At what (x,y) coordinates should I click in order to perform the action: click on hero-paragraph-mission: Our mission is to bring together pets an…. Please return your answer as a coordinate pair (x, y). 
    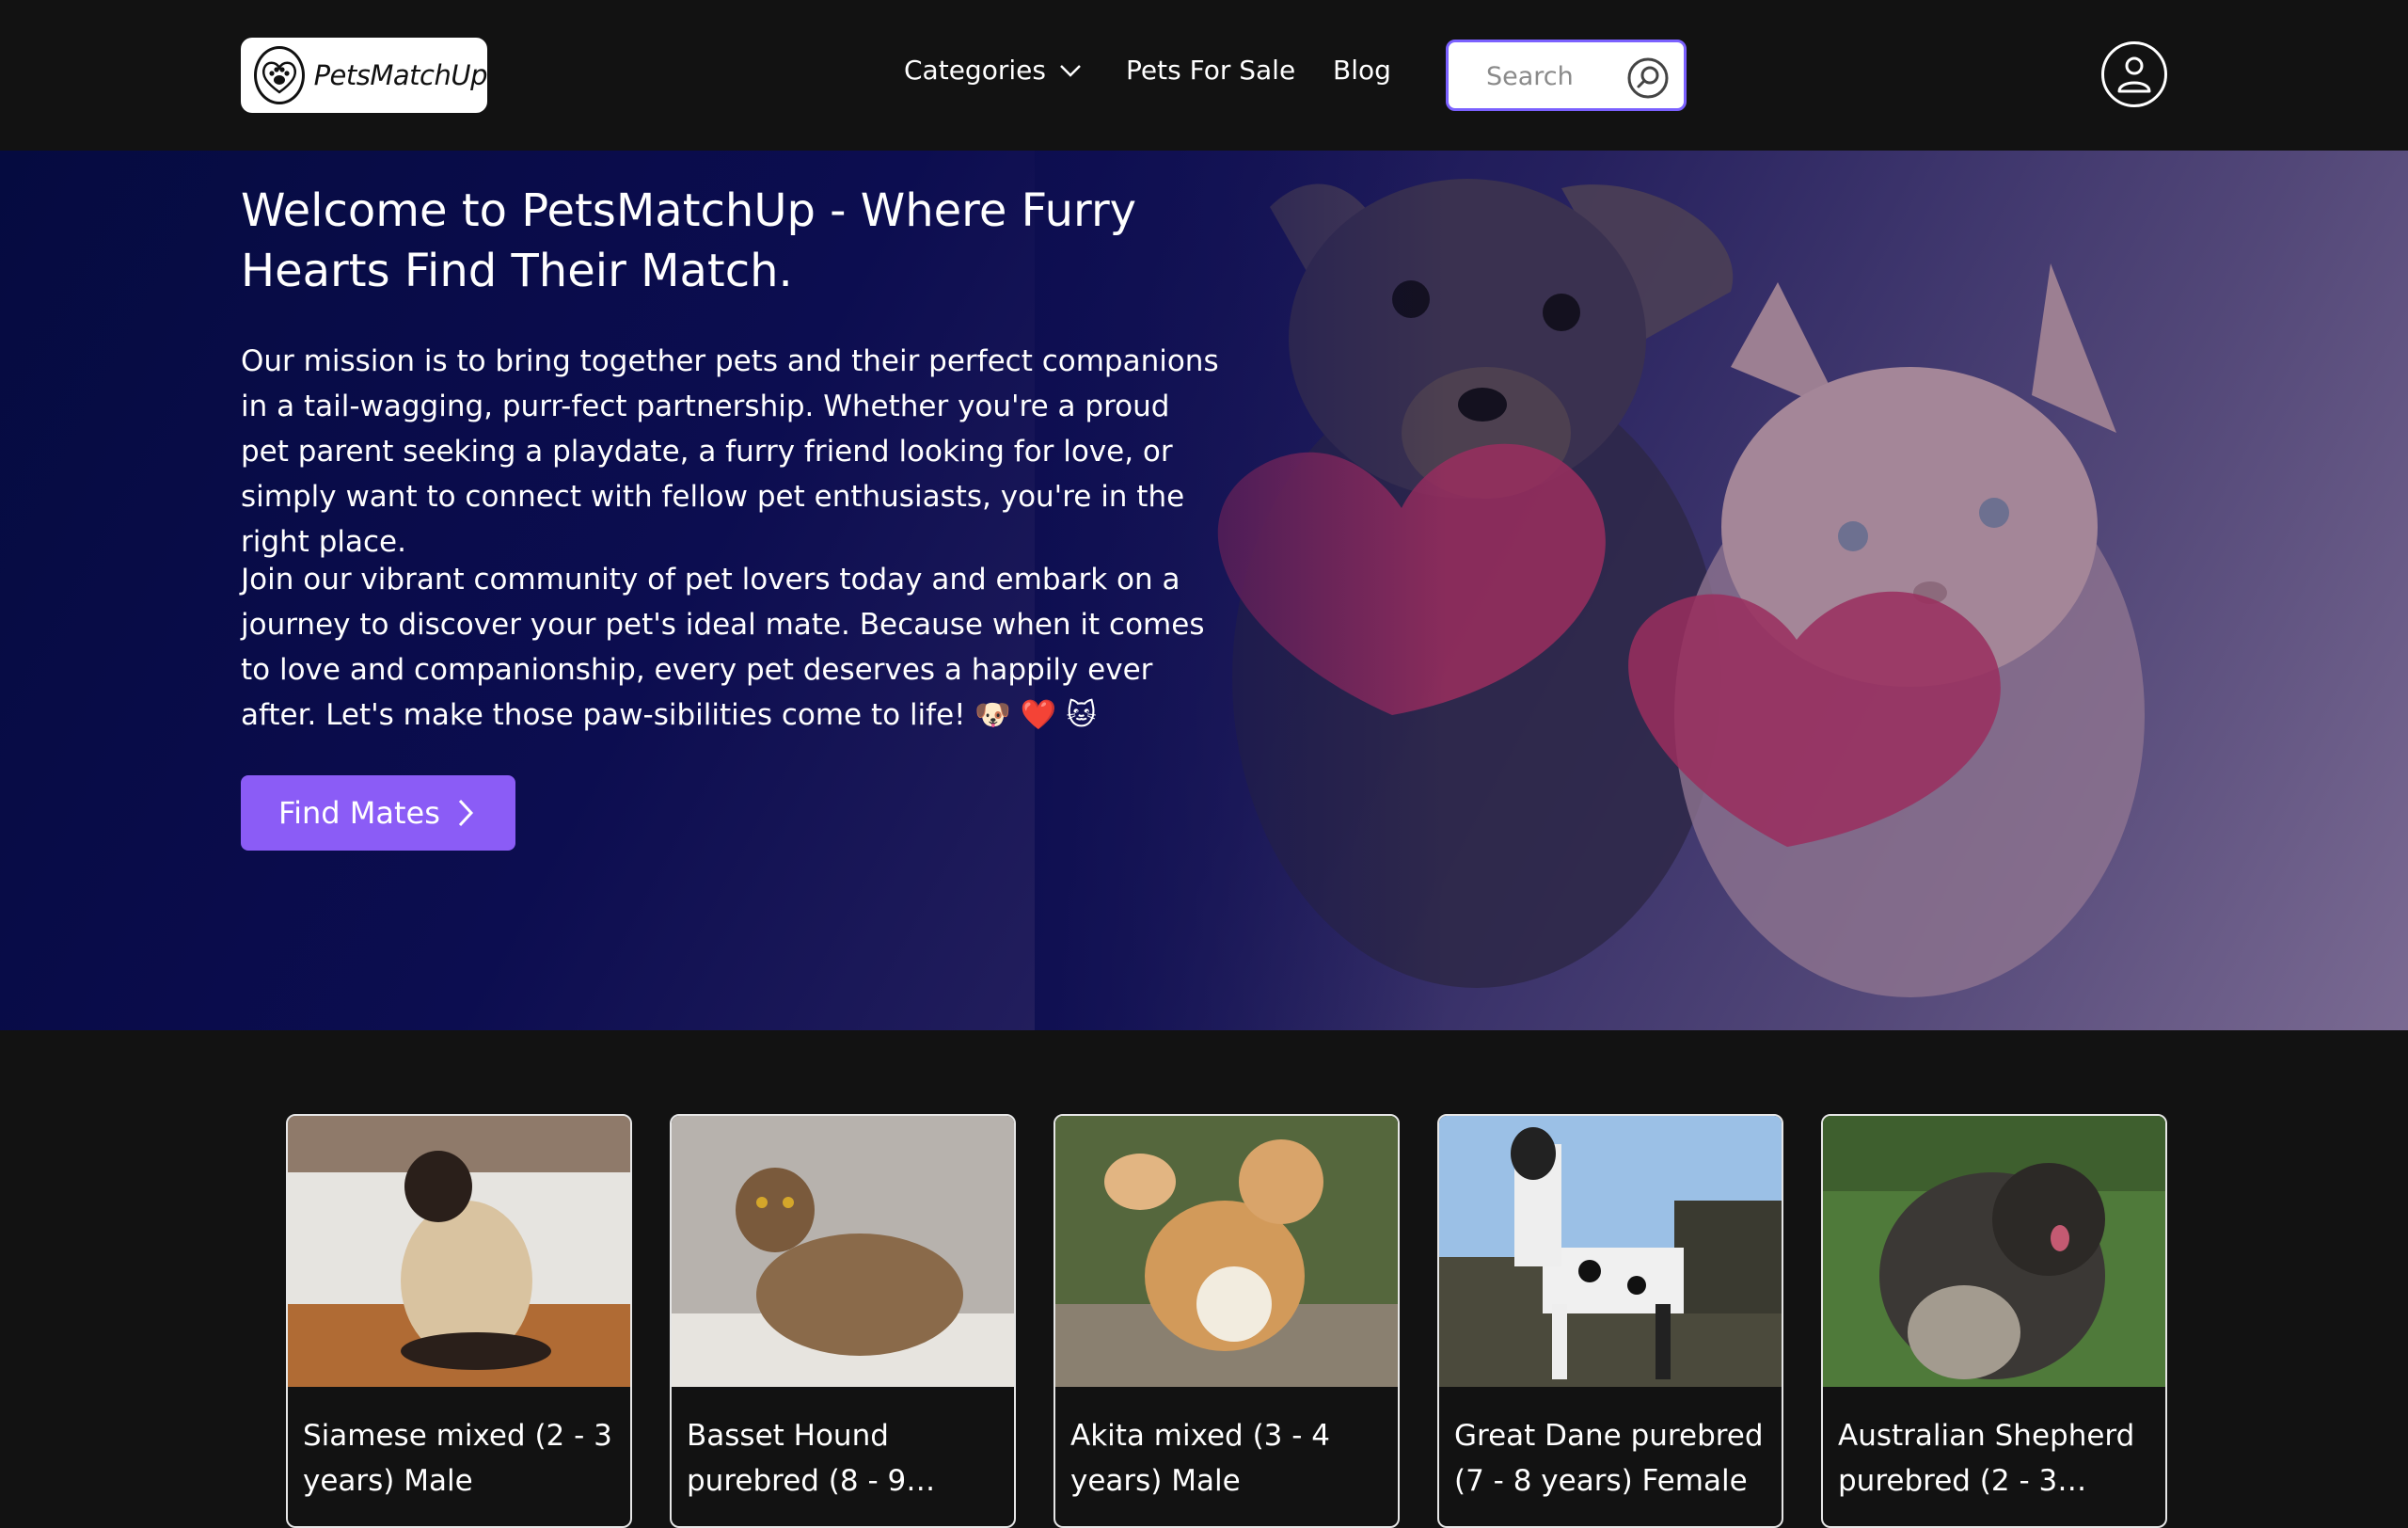
    Looking at the image, I should click on (730, 451).